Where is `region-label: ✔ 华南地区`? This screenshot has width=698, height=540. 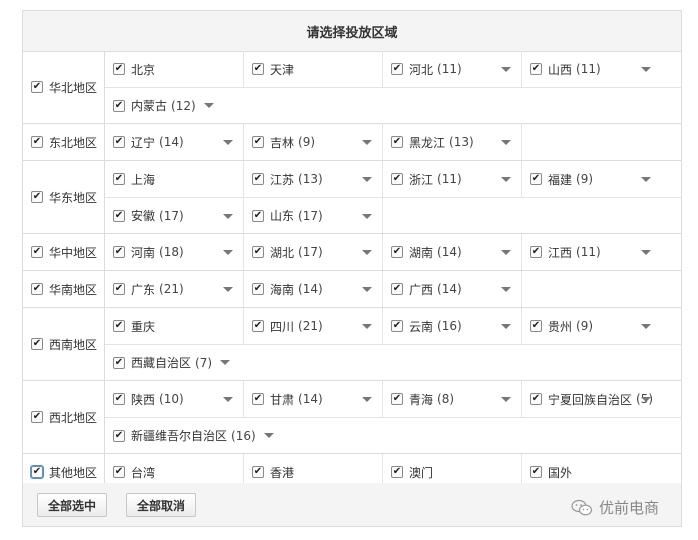 region-label: ✔ 华南地区 is located at coordinates (64, 289).